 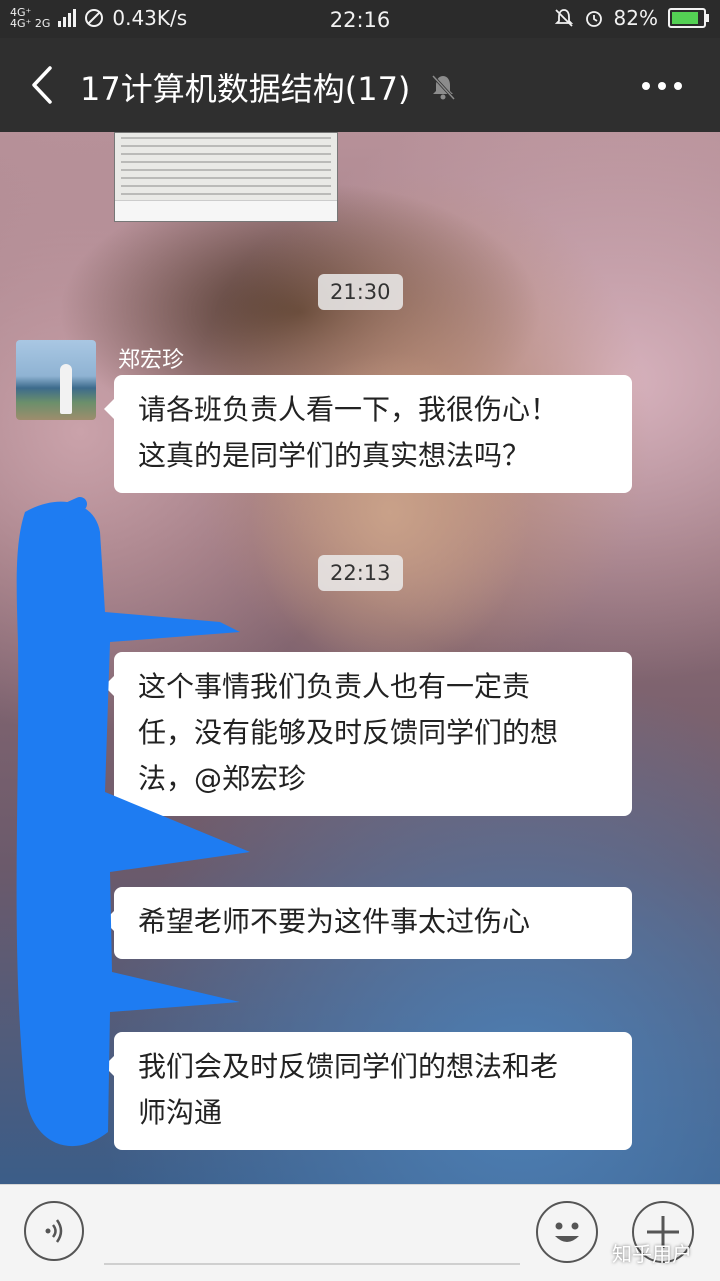 I want to click on timestamp: 21:30, so click(x=360, y=292).